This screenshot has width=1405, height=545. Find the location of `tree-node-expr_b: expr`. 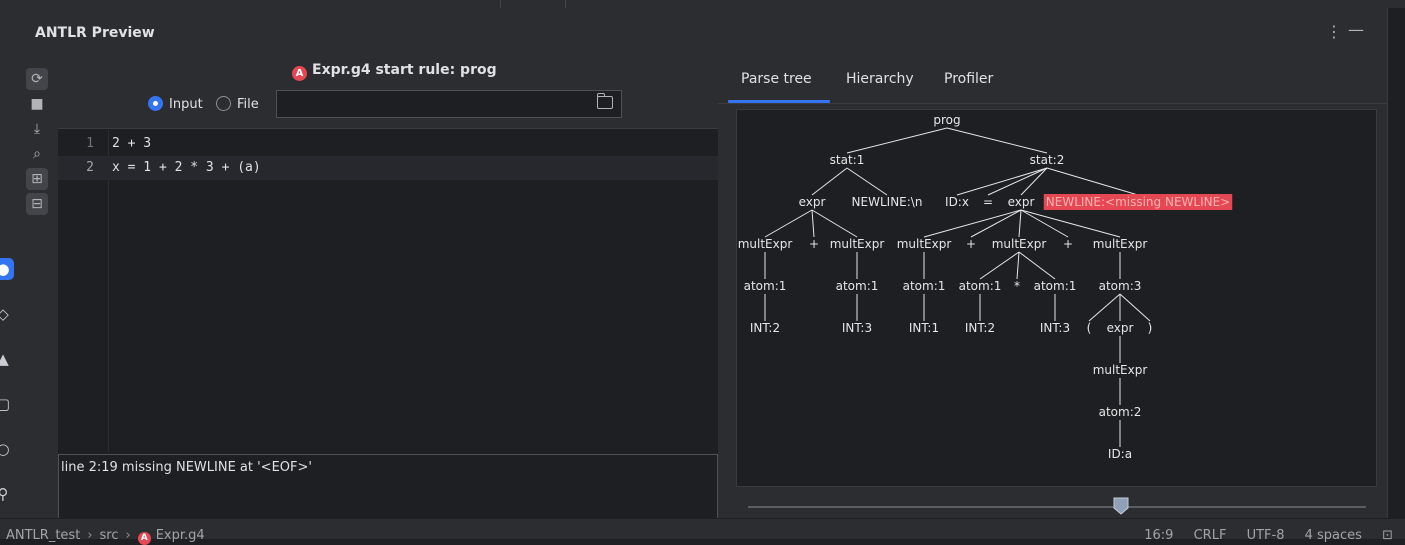

tree-node-expr_b: expr is located at coordinates (1021, 202).